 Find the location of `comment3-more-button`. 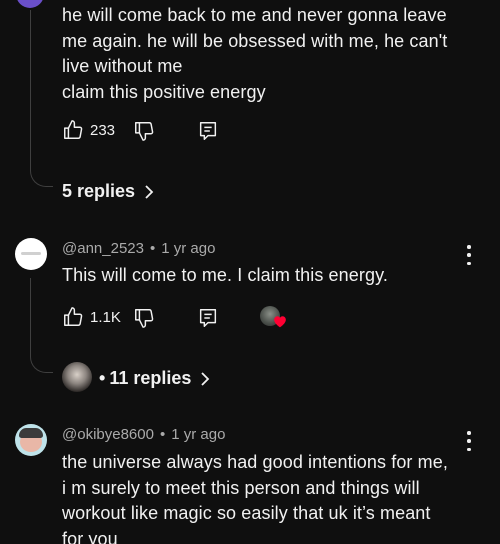

comment3-more-button is located at coordinates (469, 441).